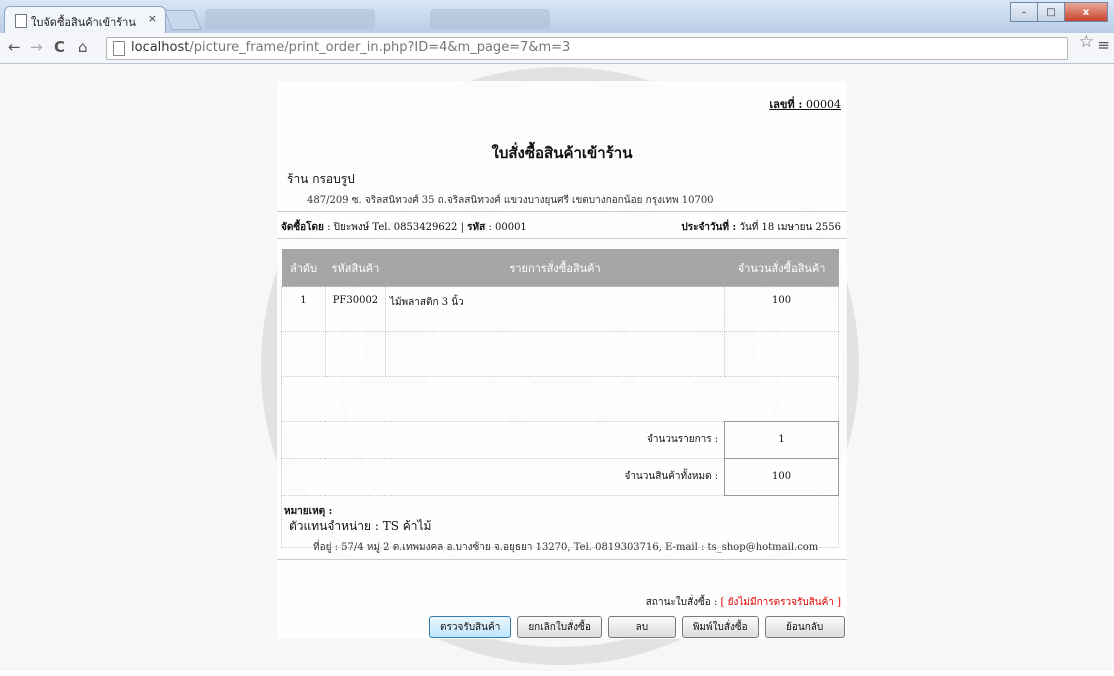  What do you see at coordinates (303, 309) in the screenshot?
I see `row-number: 1` at bounding box center [303, 309].